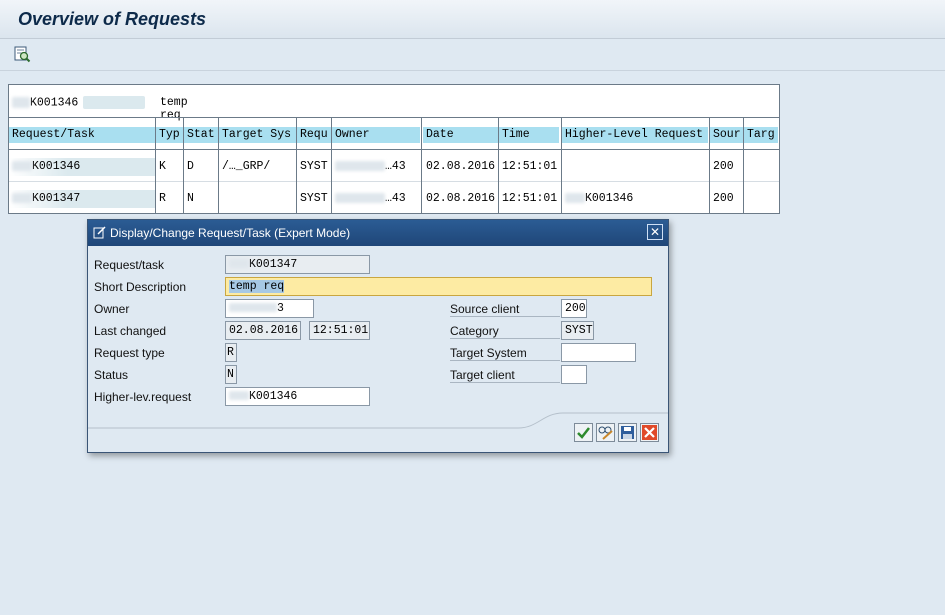 The height and width of the screenshot is (615, 945). Describe the element at coordinates (54, 103) in the screenshot. I see `top-request-id: K001346` at that location.